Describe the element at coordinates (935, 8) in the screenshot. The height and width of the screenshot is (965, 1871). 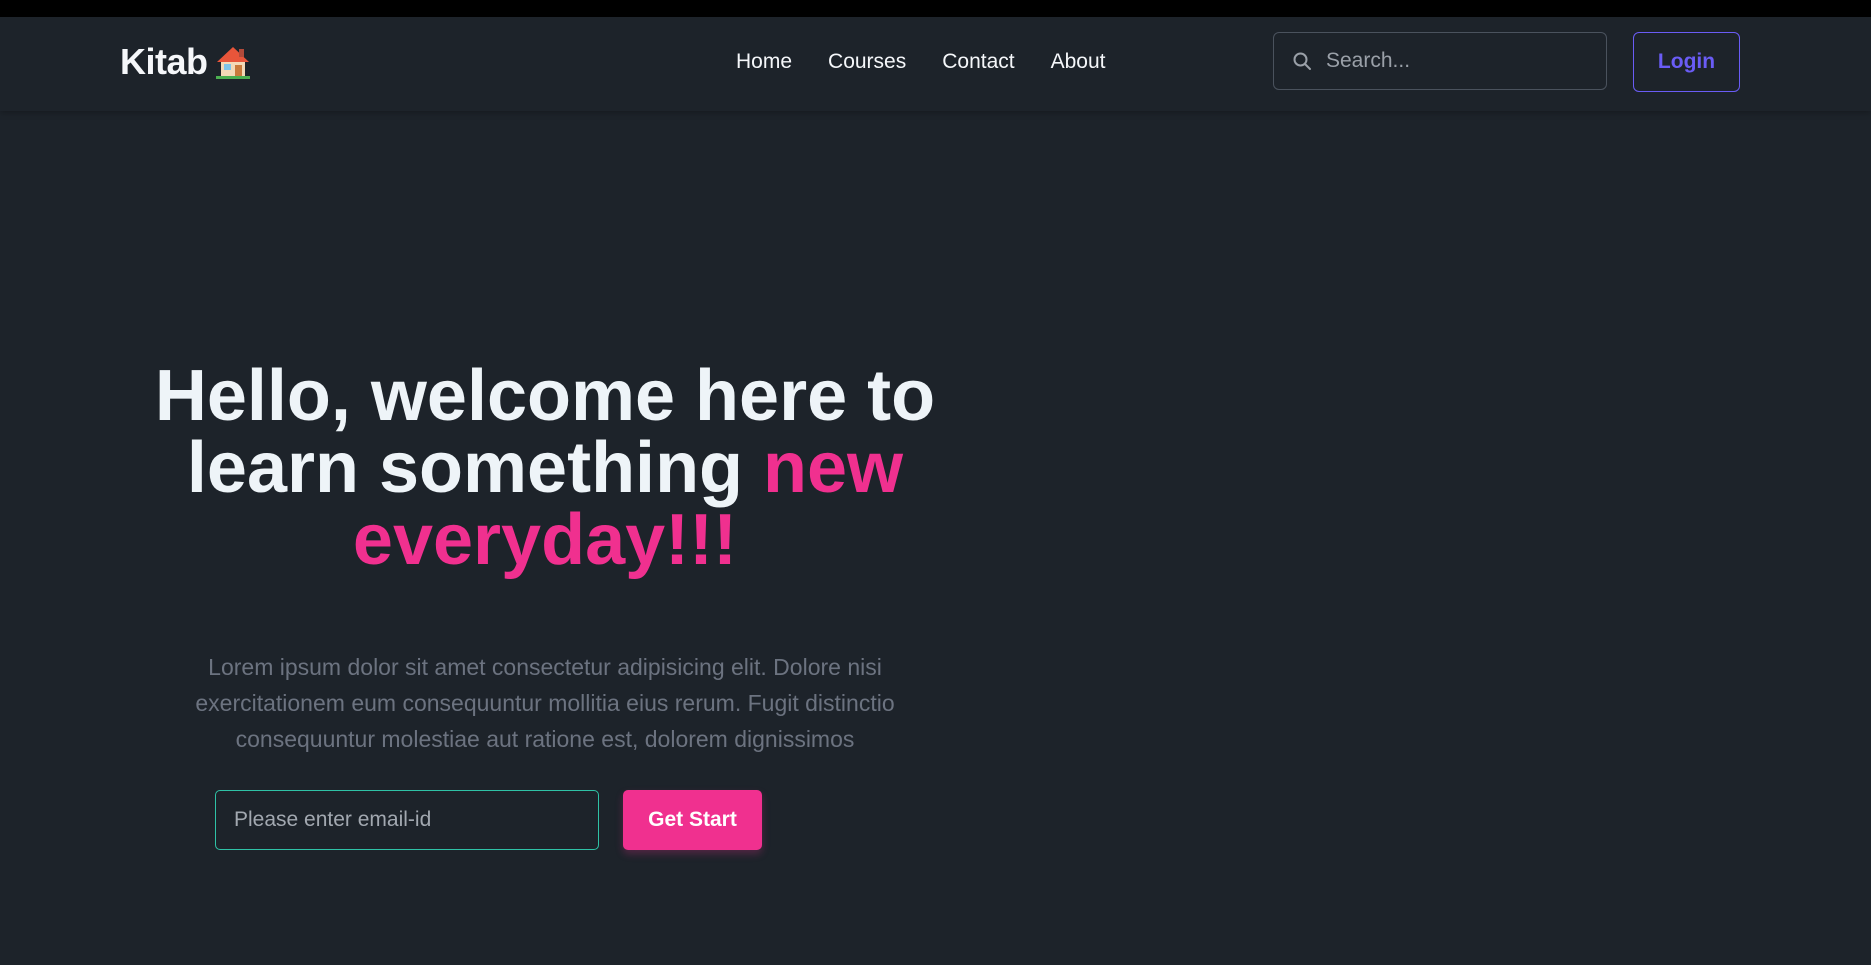
I see `window-top-strip` at that location.